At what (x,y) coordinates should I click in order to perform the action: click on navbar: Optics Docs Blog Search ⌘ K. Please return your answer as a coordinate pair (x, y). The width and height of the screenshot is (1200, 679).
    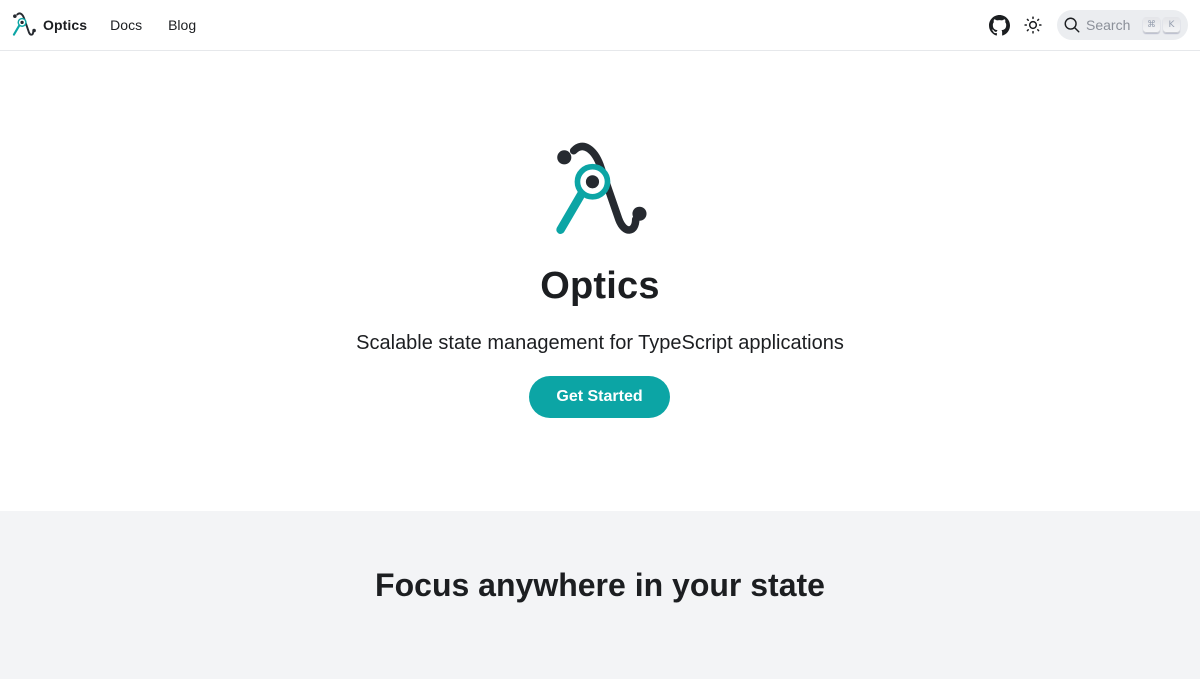
    Looking at the image, I should click on (600, 25).